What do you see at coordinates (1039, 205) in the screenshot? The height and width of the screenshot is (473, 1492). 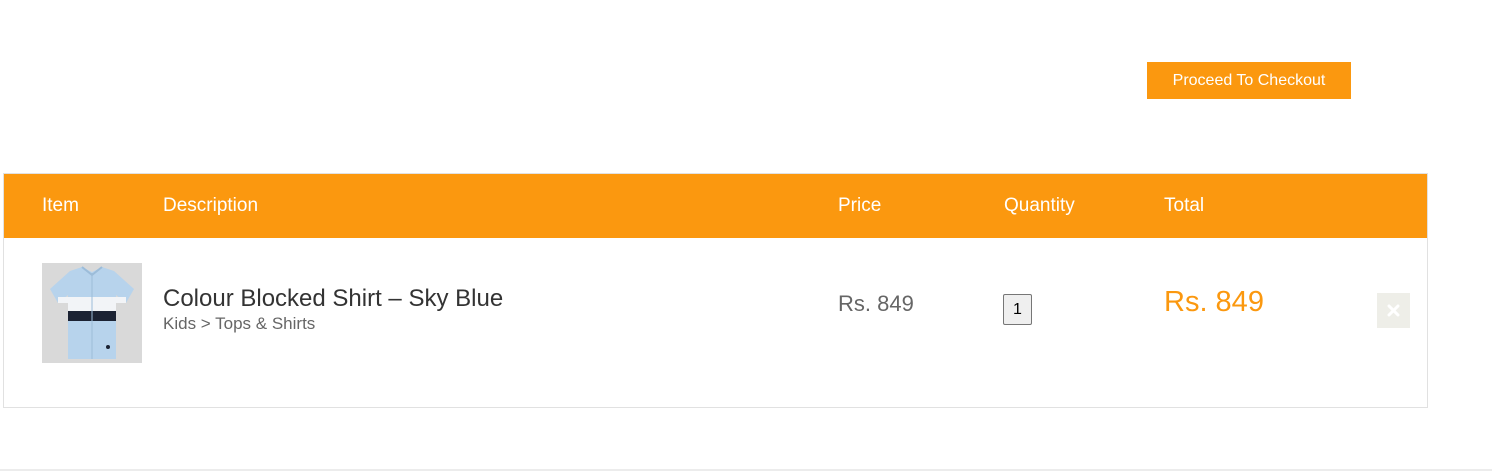 I see `header-quantity: Quantity` at bounding box center [1039, 205].